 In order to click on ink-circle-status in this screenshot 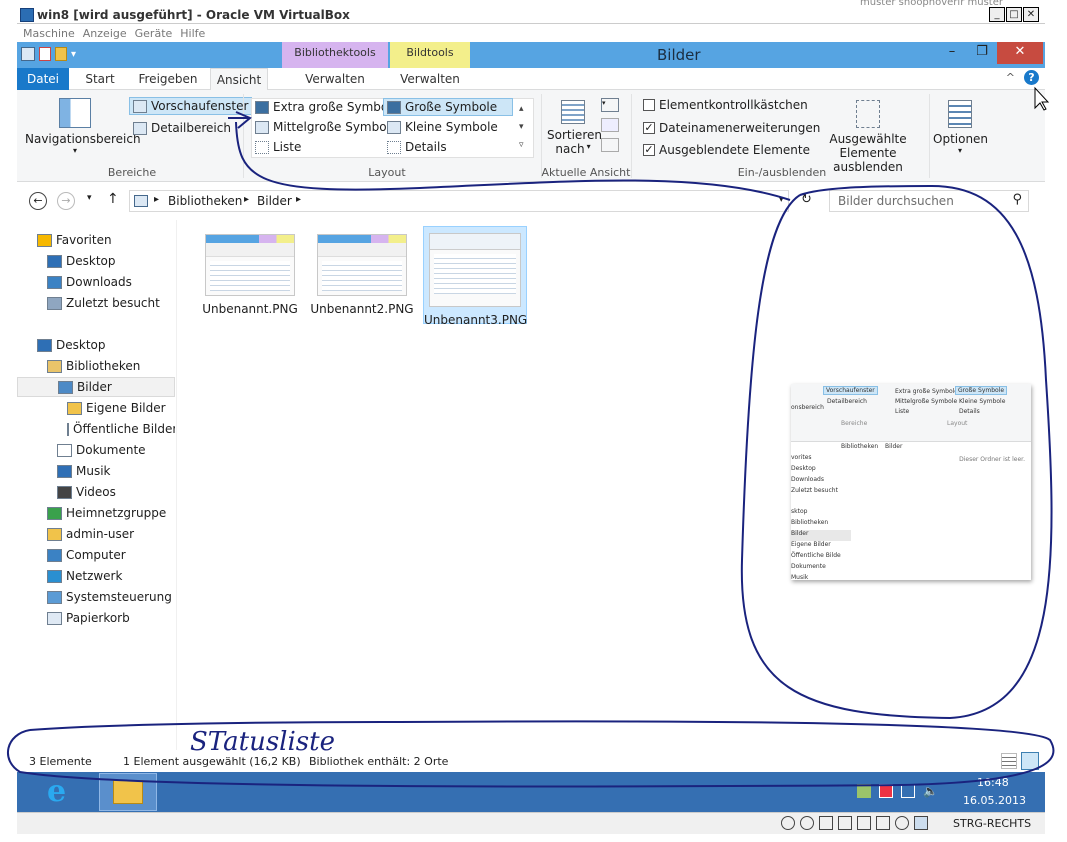, I will do `click(531, 754)`.